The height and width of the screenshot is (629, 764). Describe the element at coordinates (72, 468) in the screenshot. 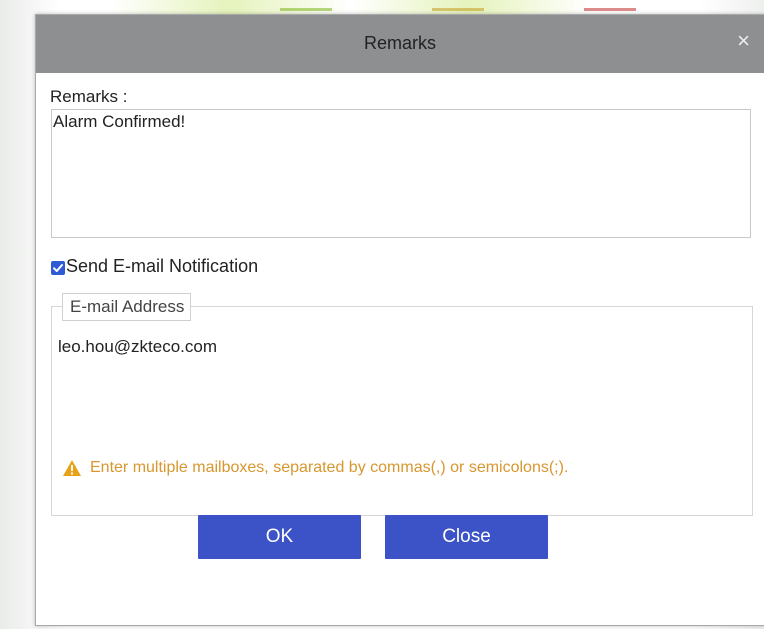

I see `warning-icon` at that location.